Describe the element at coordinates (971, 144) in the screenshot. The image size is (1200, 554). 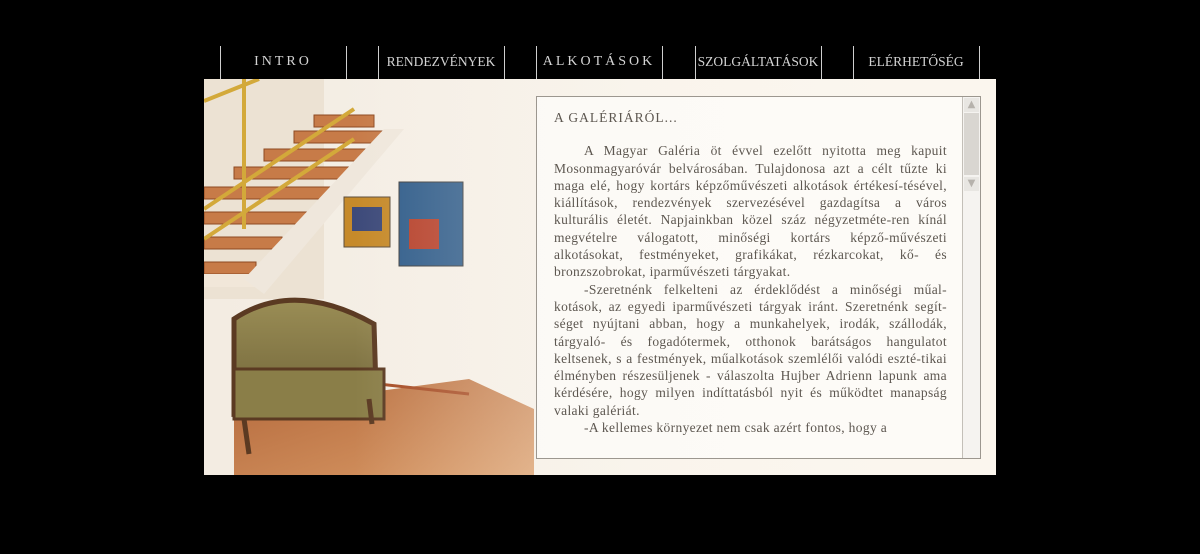
I see `scrollbar-thumb` at that location.